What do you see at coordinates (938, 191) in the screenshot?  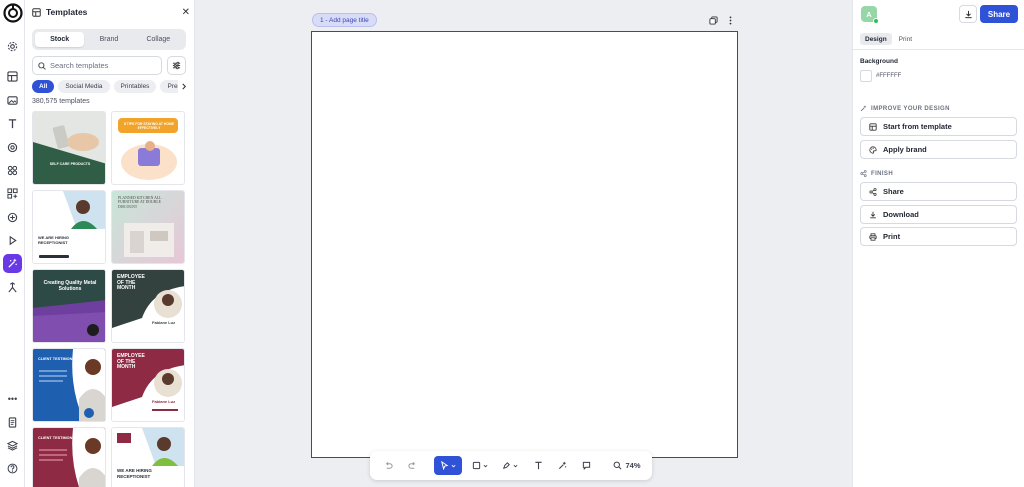 I see `share-action-button: Share` at bounding box center [938, 191].